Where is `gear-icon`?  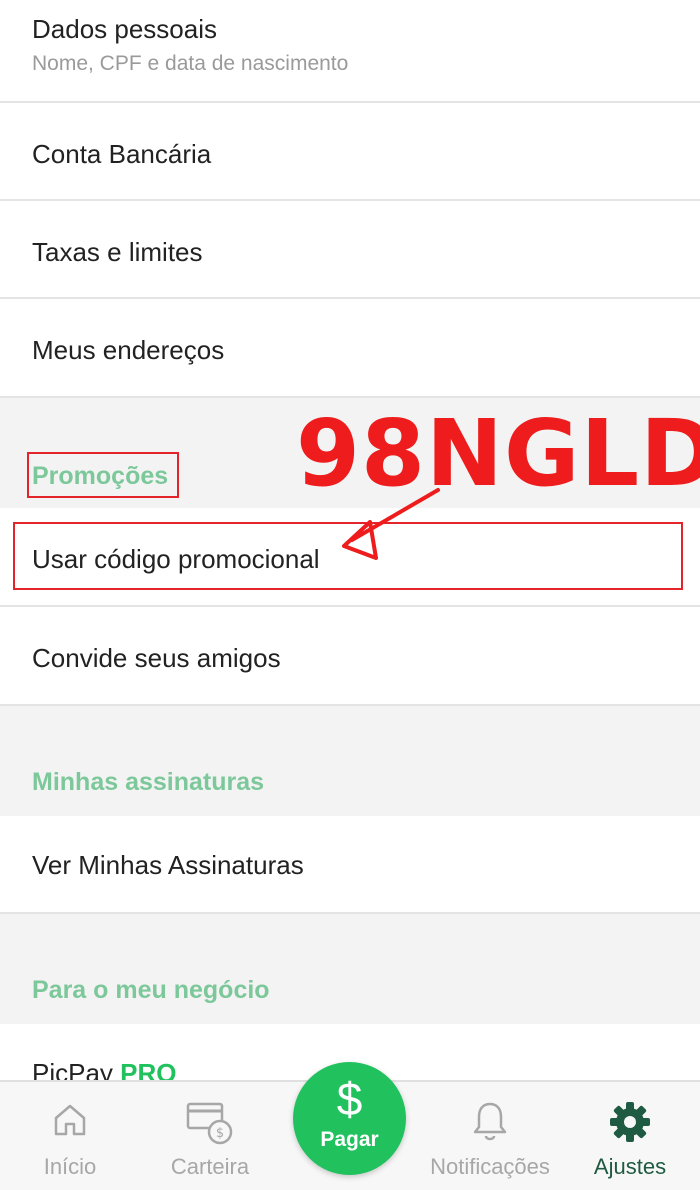 gear-icon is located at coordinates (630, 1122).